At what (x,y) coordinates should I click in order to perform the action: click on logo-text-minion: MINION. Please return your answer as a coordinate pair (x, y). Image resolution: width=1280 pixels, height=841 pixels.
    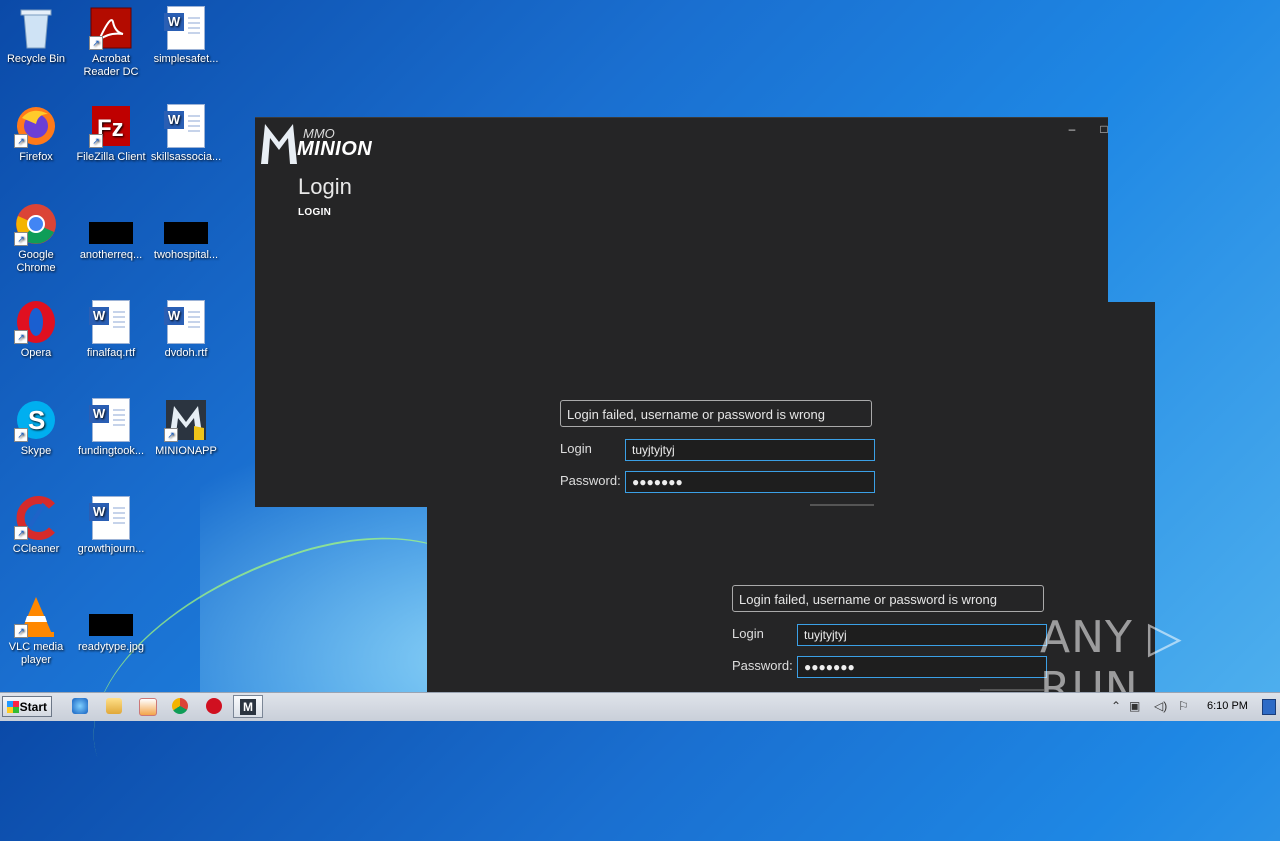
    Looking at the image, I should click on (335, 149).